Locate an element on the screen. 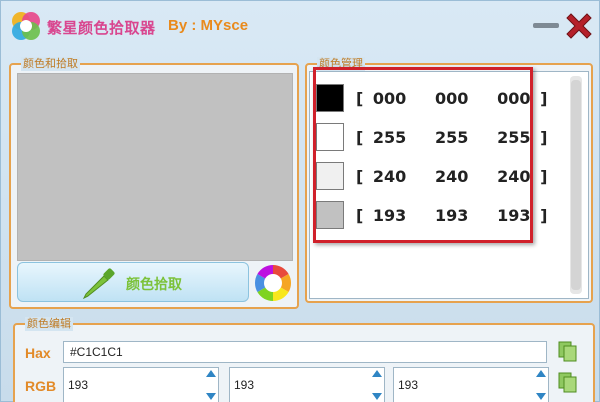  scroll-thumb is located at coordinates (576, 185).